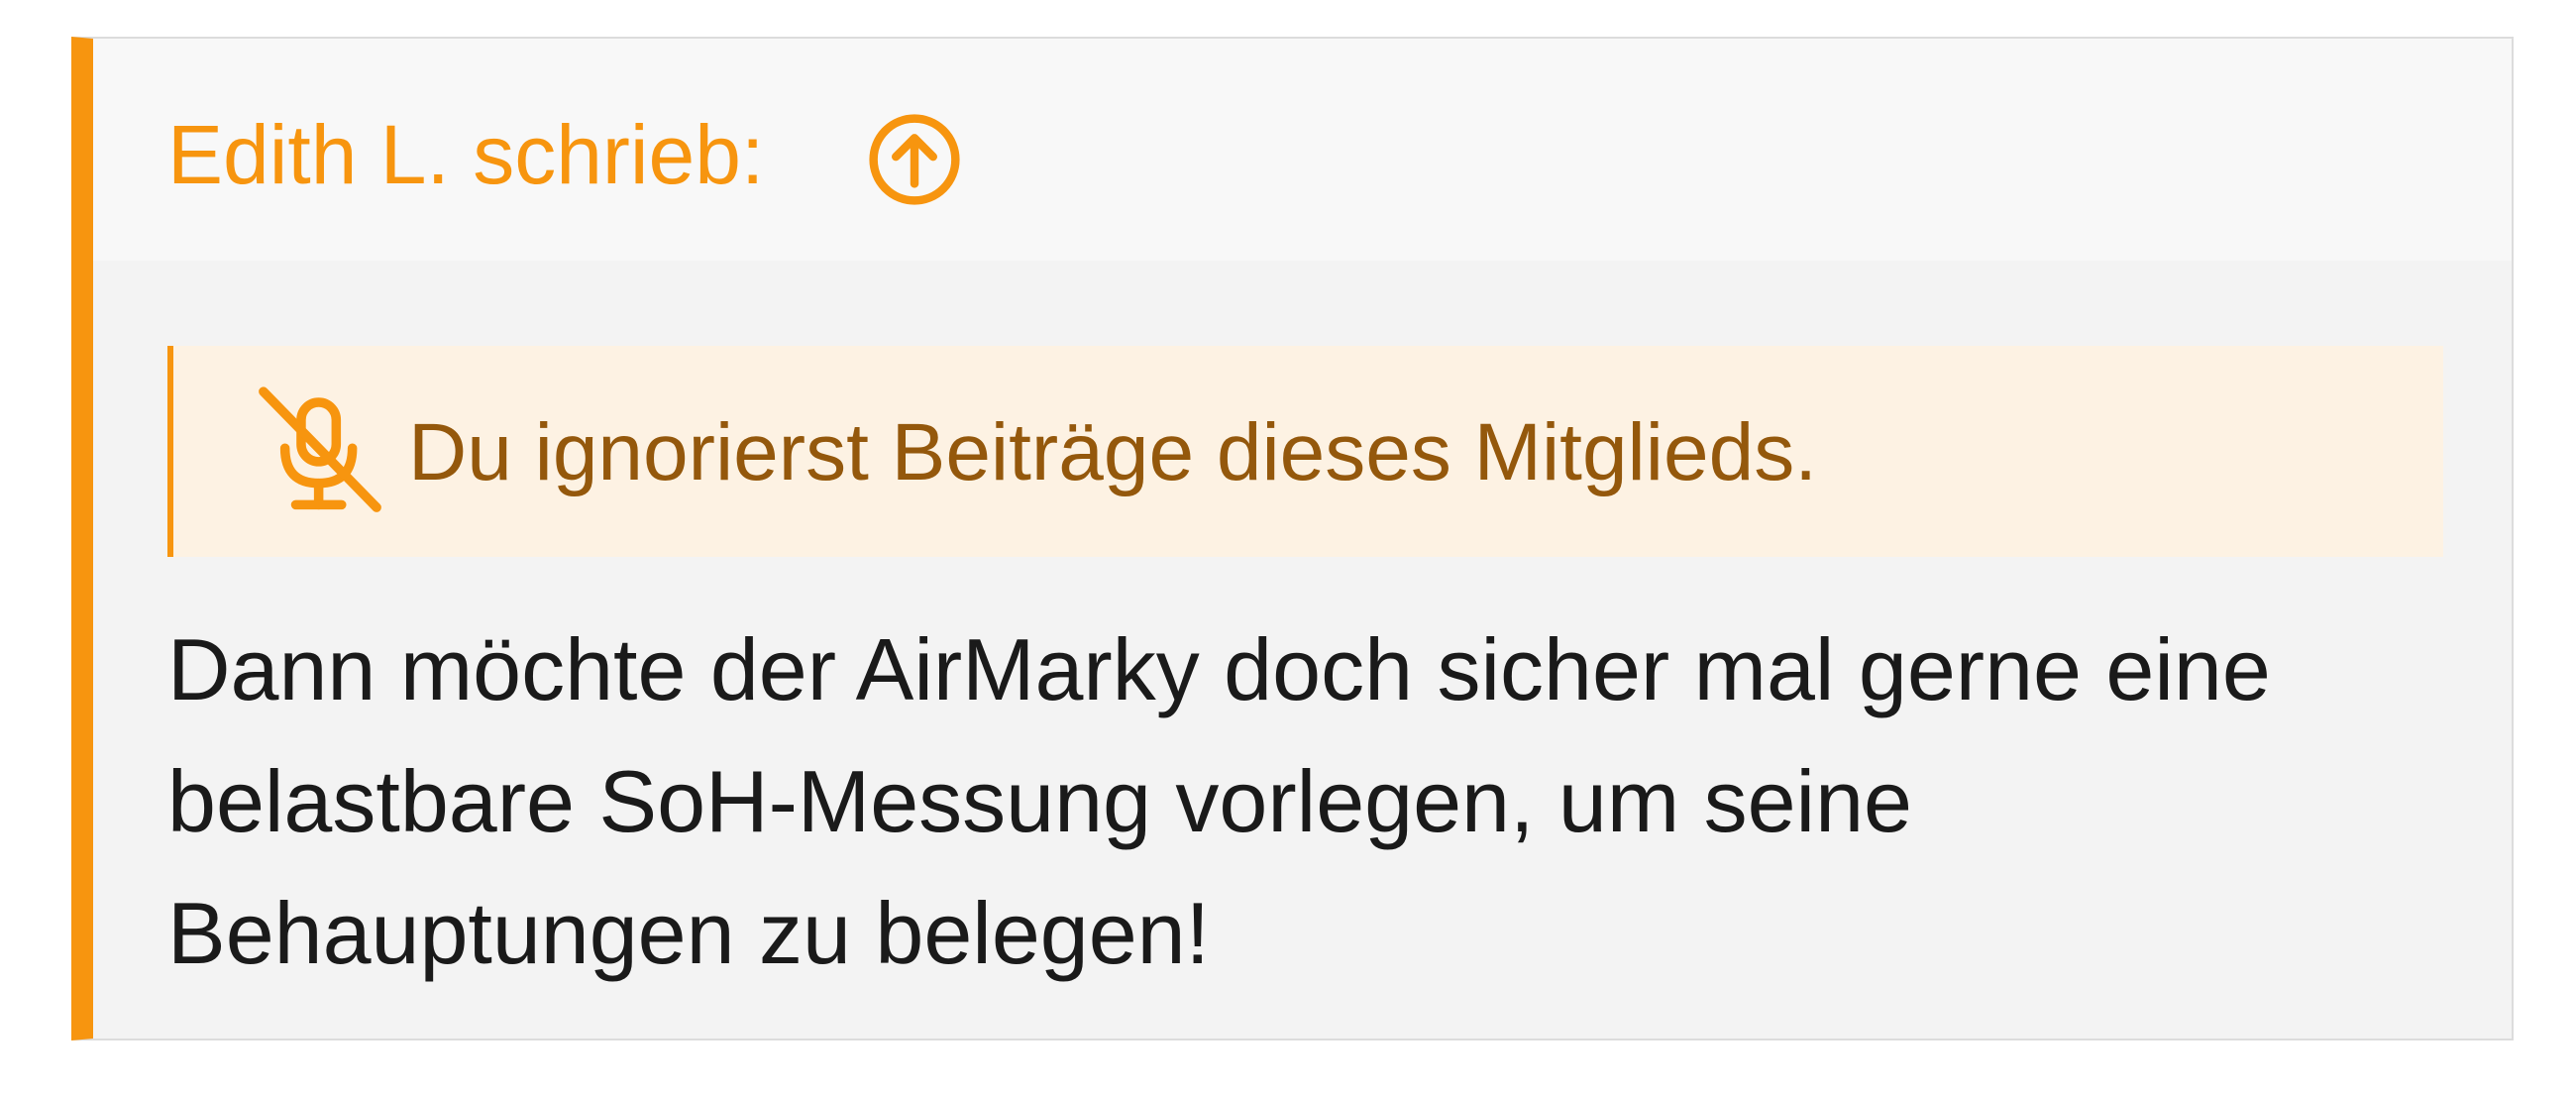 The image size is (2576, 1095). I want to click on ignored-notice-text: Du ignorierst Beiträge dieses Mitglieds., so click(1112, 452).